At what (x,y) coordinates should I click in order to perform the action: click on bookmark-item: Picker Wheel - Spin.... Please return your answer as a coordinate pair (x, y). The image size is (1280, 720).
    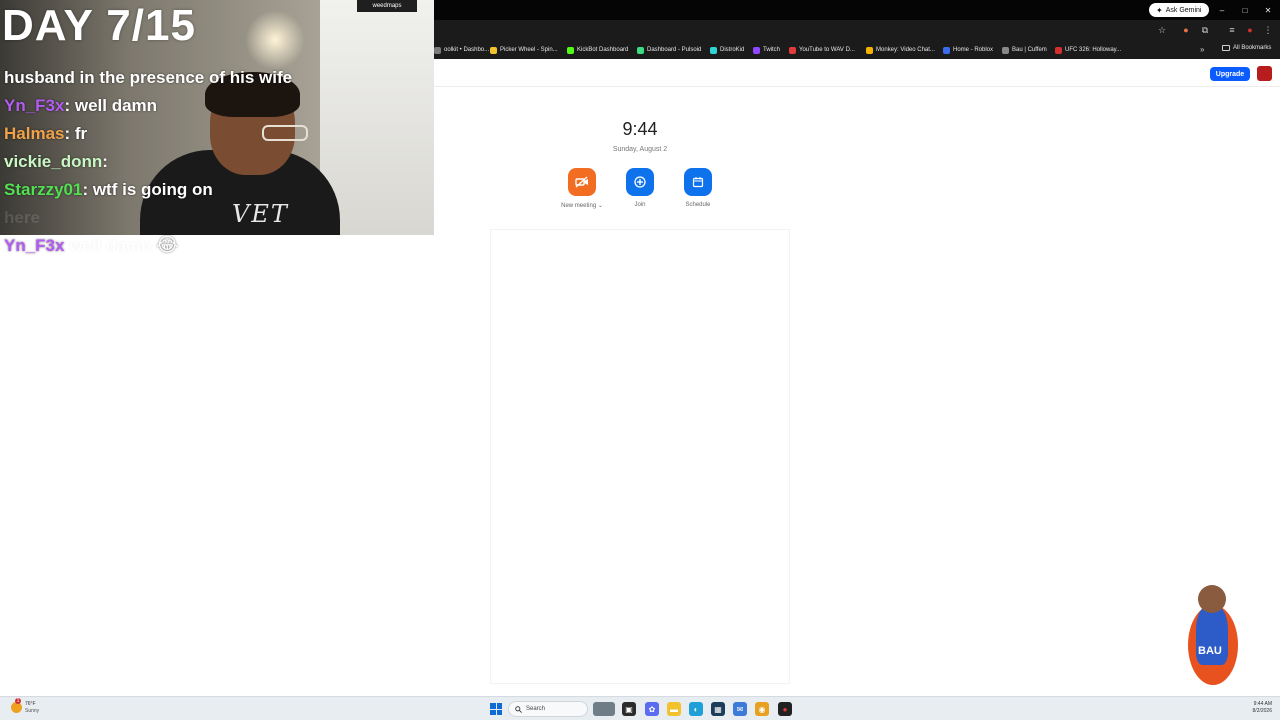
    Looking at the image, I should click on (524, 50).